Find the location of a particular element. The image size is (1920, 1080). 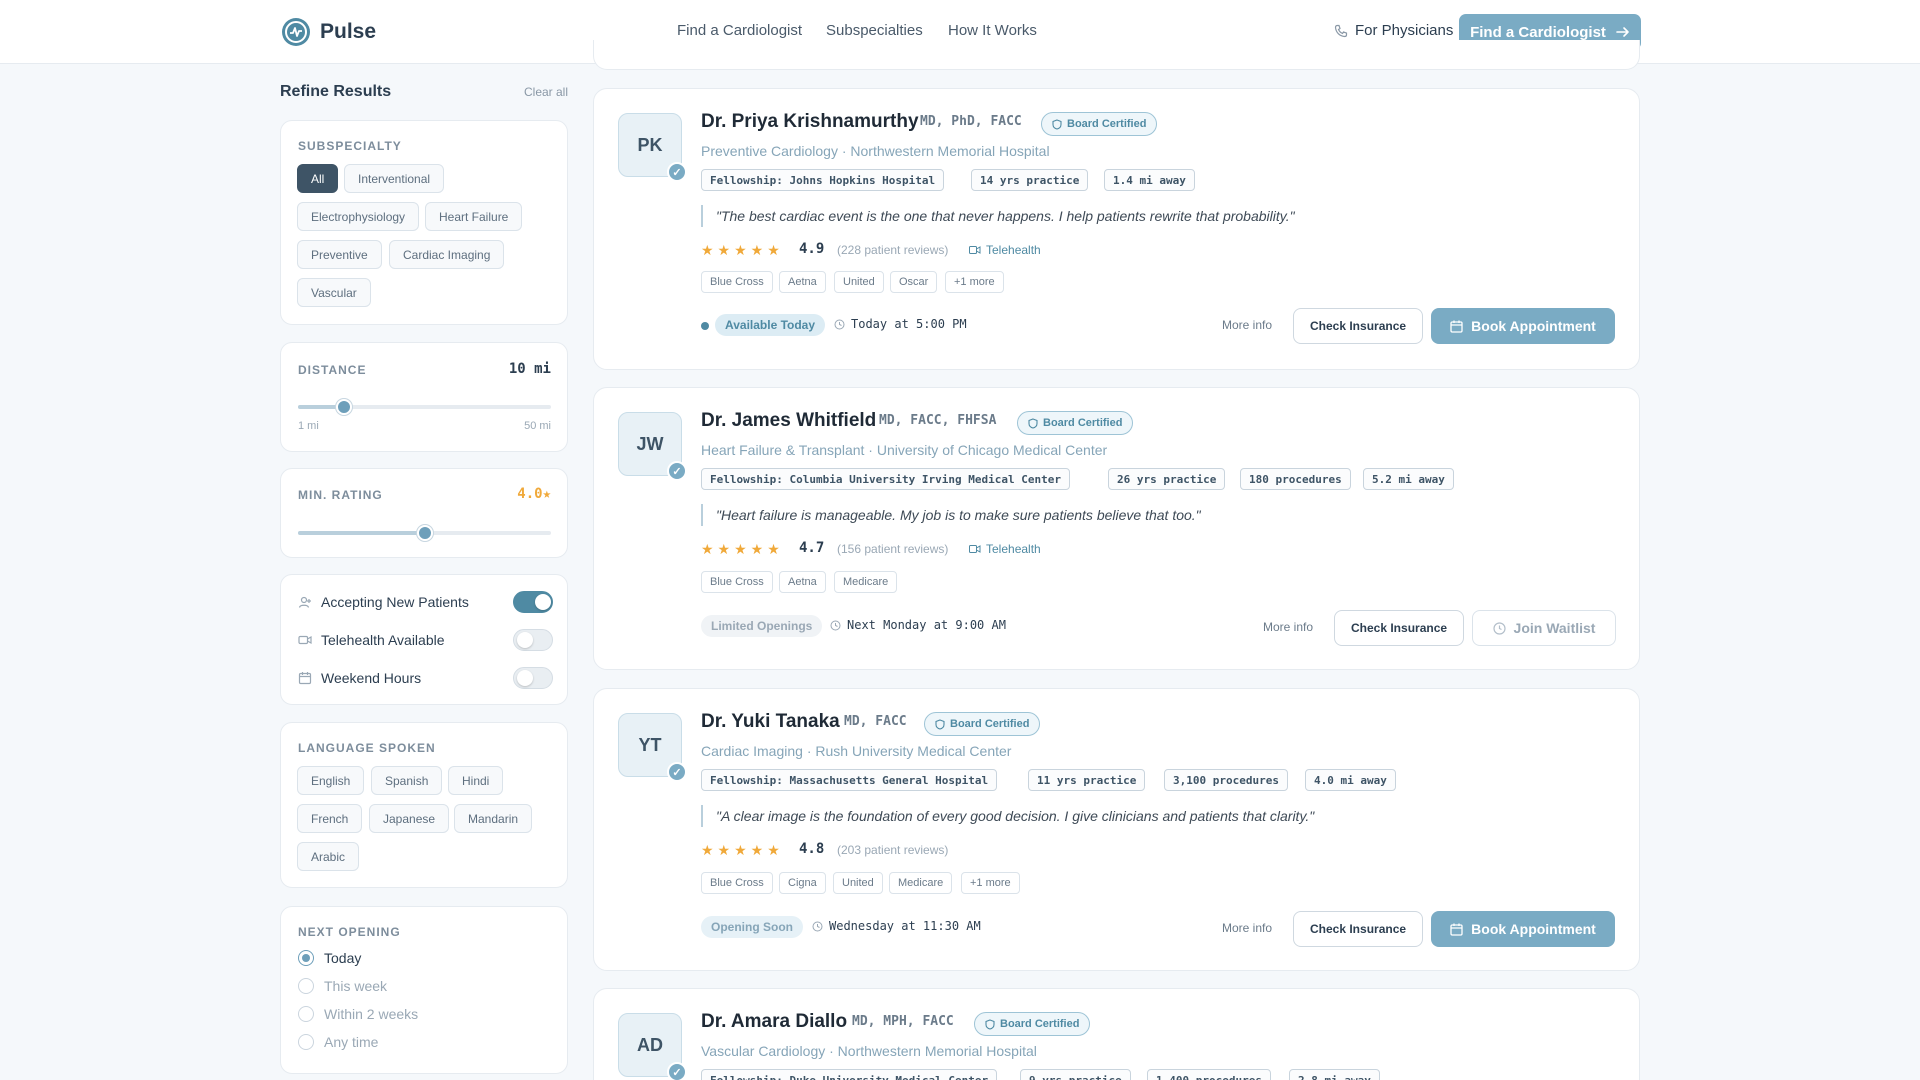

experience-tag: 26 yrs practice is located at coordinates (1167, 479).